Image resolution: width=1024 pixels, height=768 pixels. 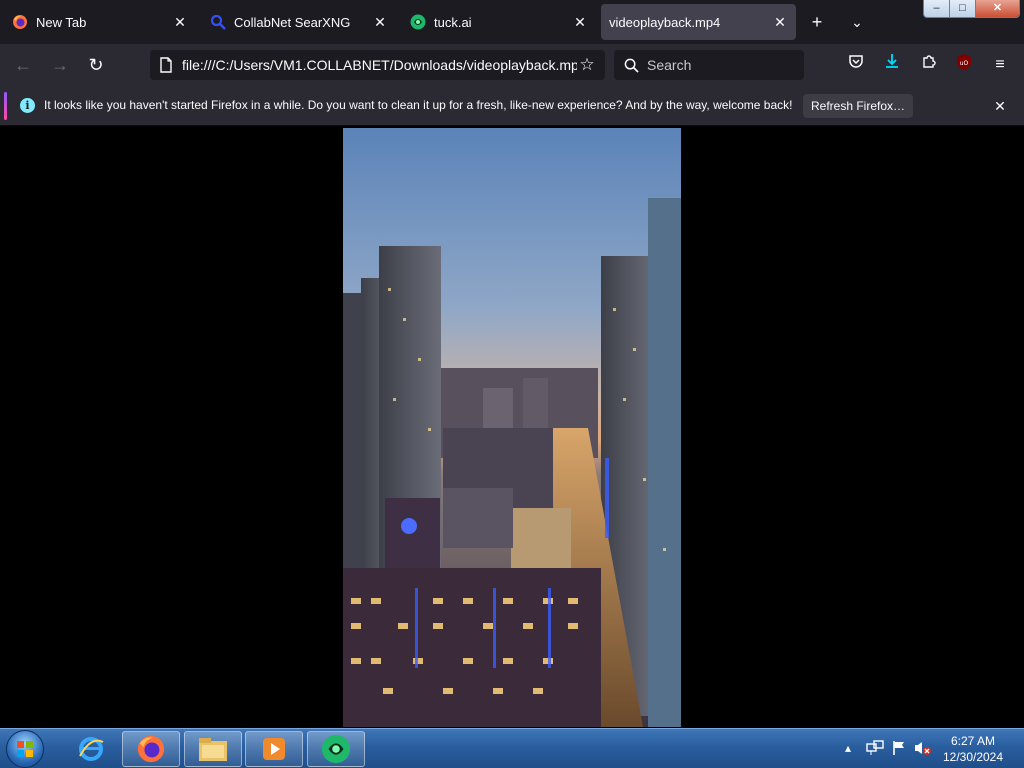 What do you see at coordinates (875, 754) in the screenshot?
I see `network-icon` at bounding box center [875, 754].